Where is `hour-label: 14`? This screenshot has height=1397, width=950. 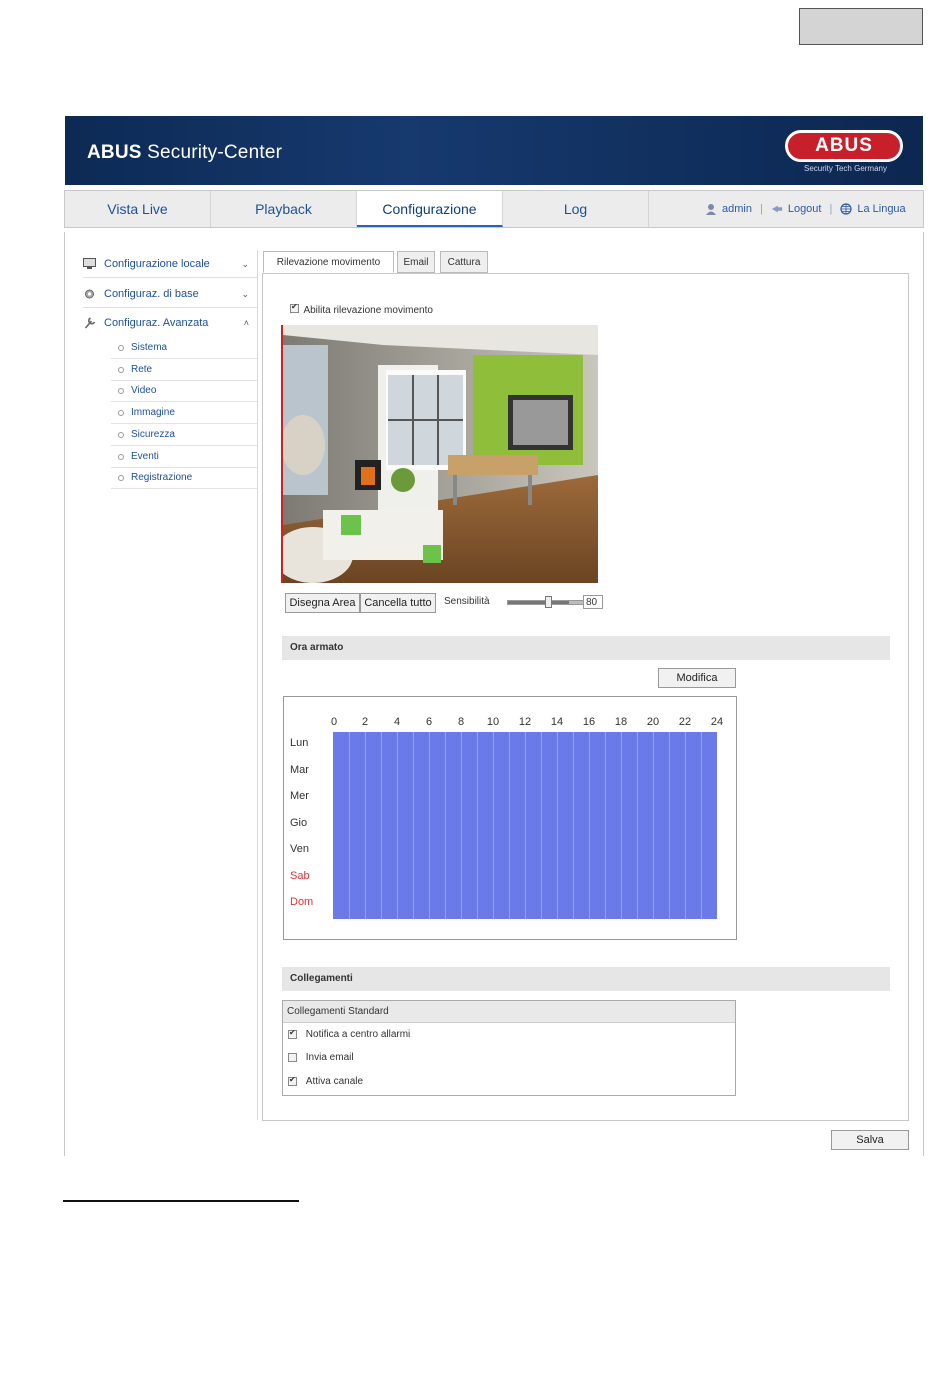
hour-label: 14 is located at coordinates (557, 722).